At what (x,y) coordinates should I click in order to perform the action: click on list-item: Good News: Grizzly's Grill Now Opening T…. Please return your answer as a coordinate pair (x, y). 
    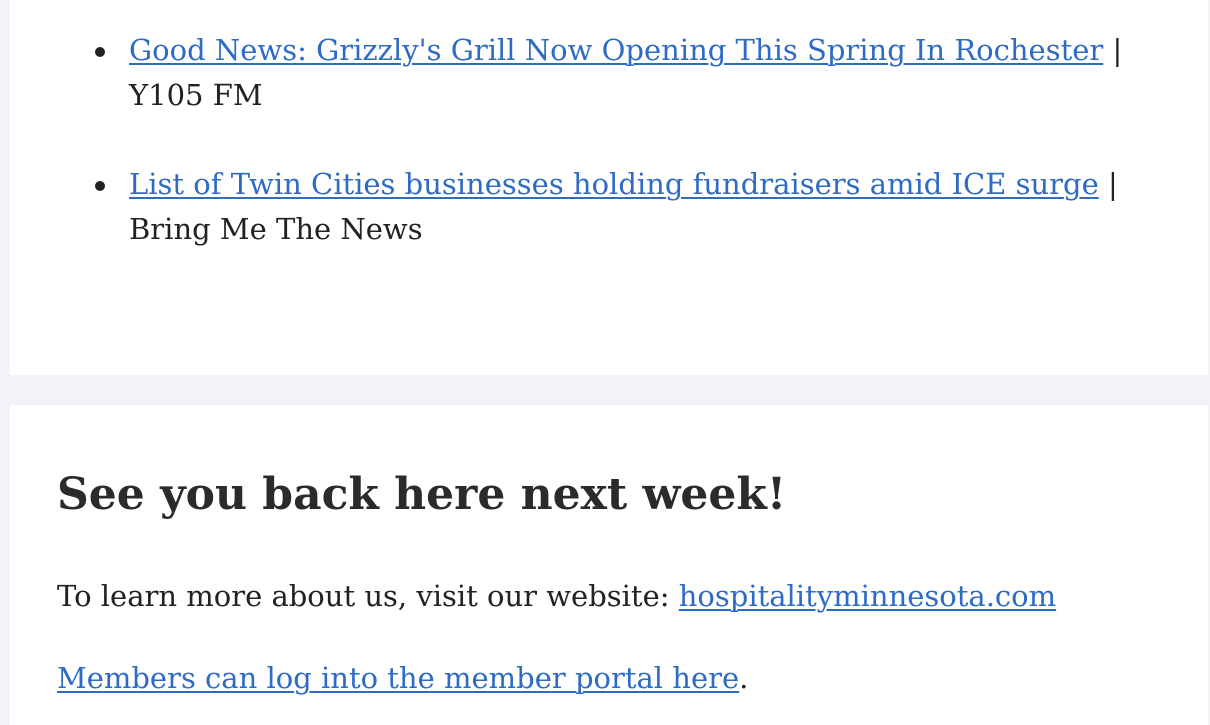
    Looking at the image, I should click on (609, 73).